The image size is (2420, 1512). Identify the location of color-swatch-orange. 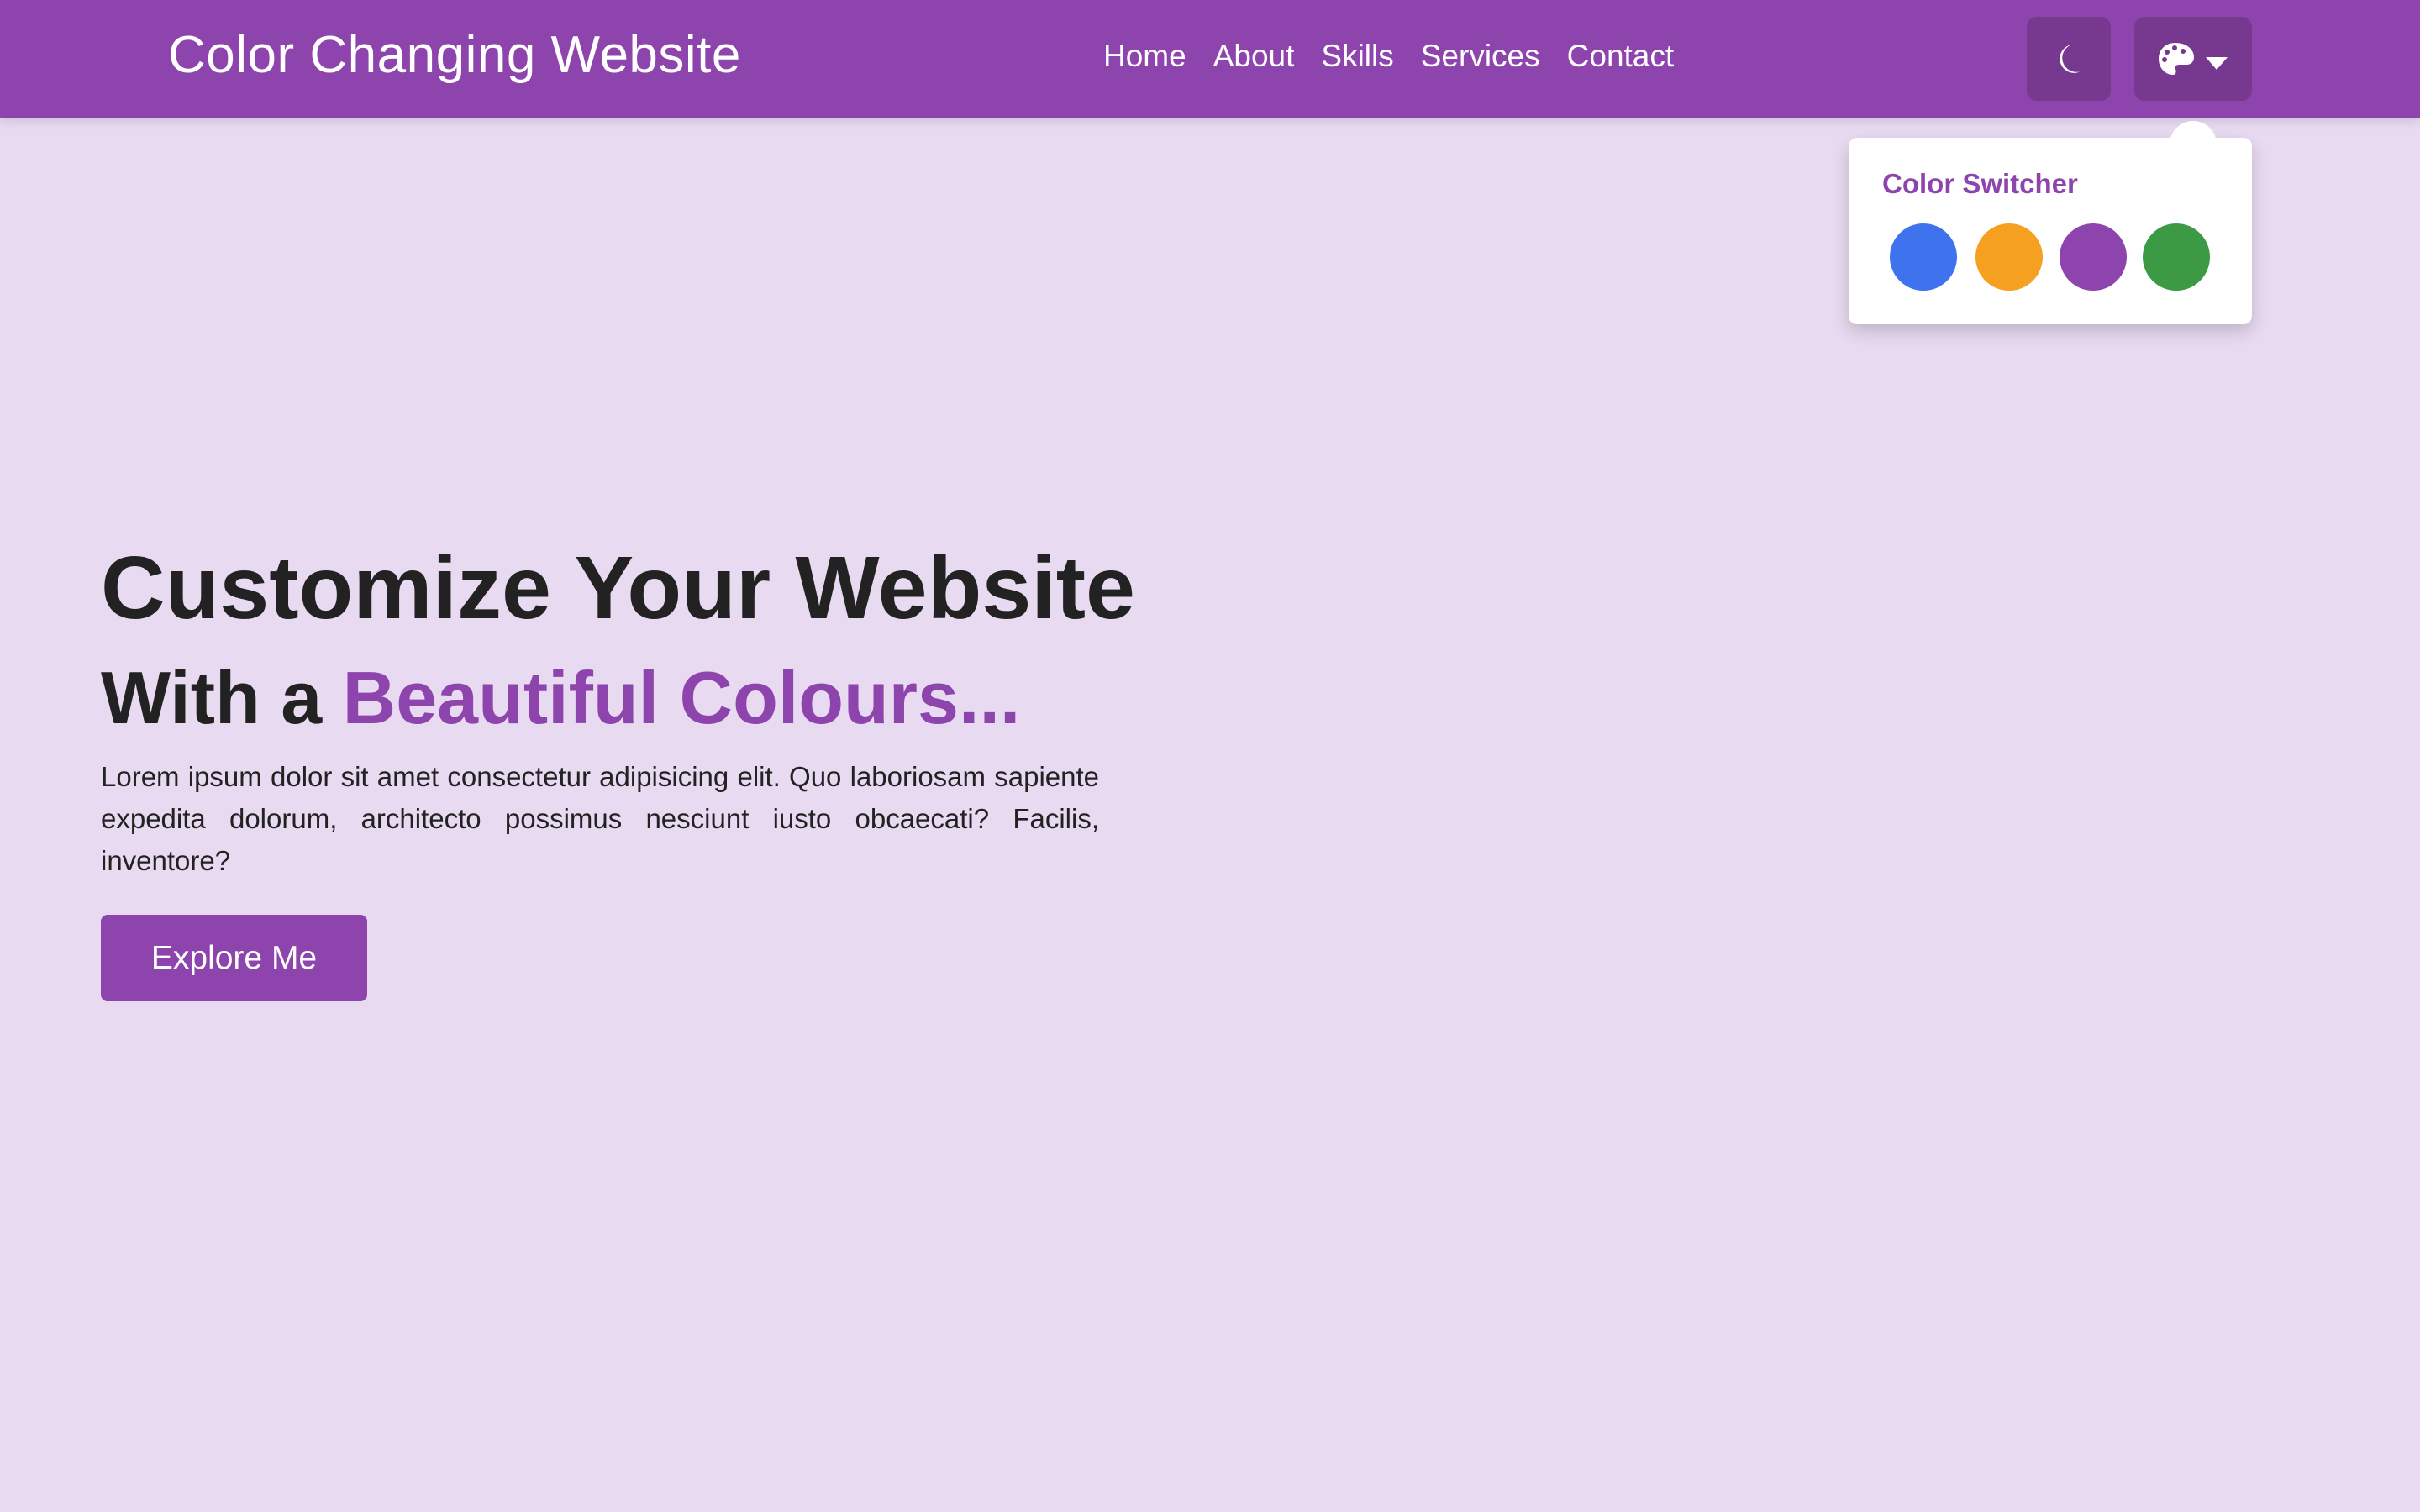
(2009, 257).